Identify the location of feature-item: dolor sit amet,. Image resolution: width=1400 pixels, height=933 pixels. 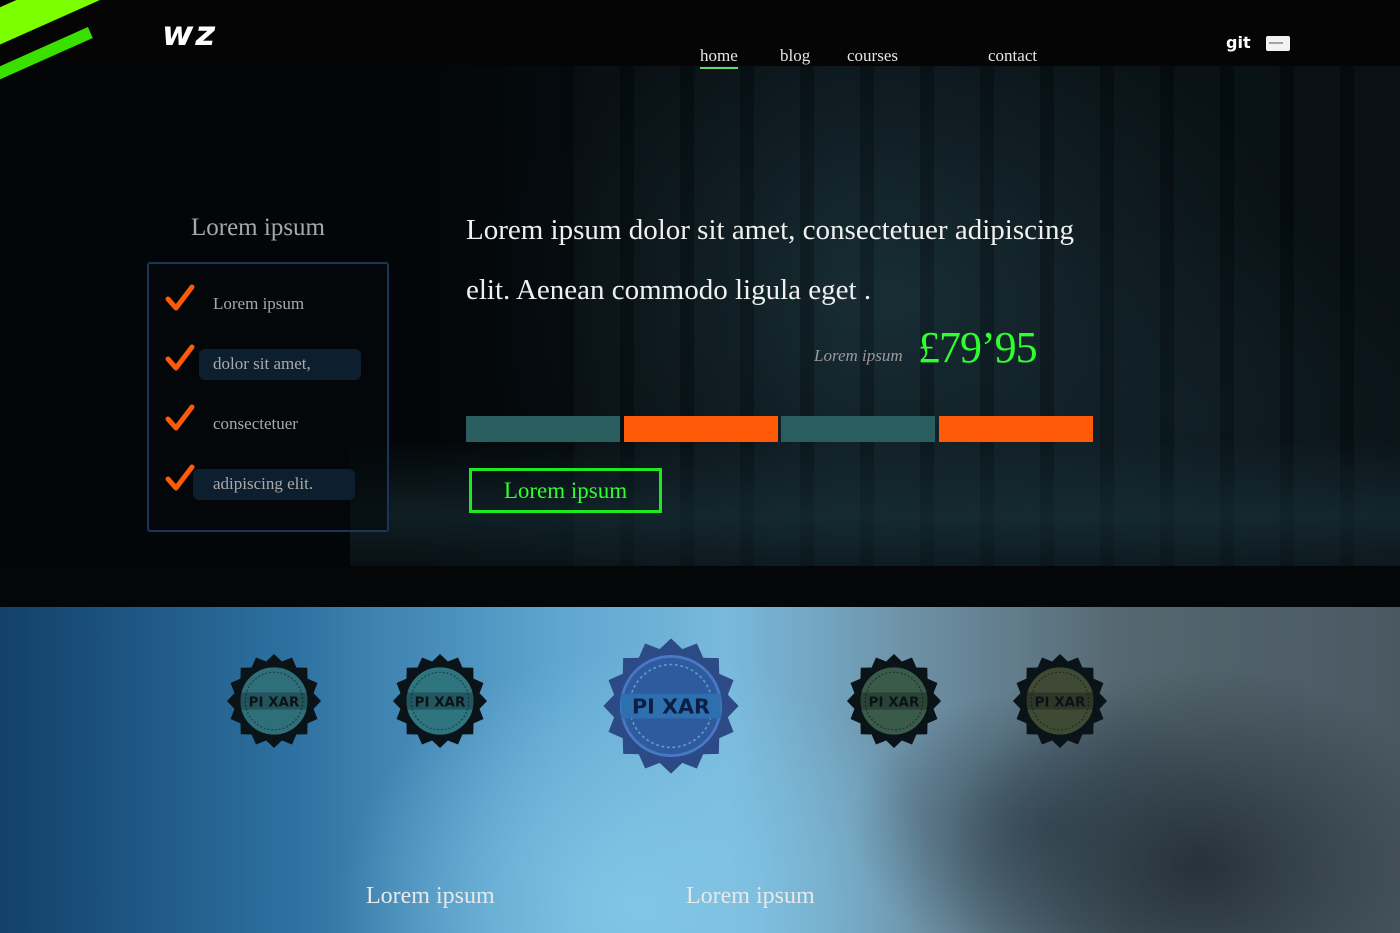
(269, 364).